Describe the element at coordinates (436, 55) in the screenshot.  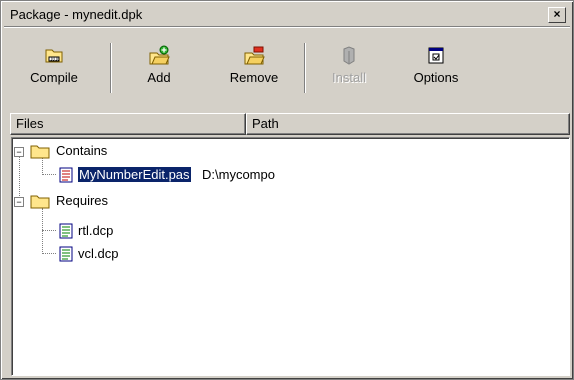
I see `options-icon` at that location.